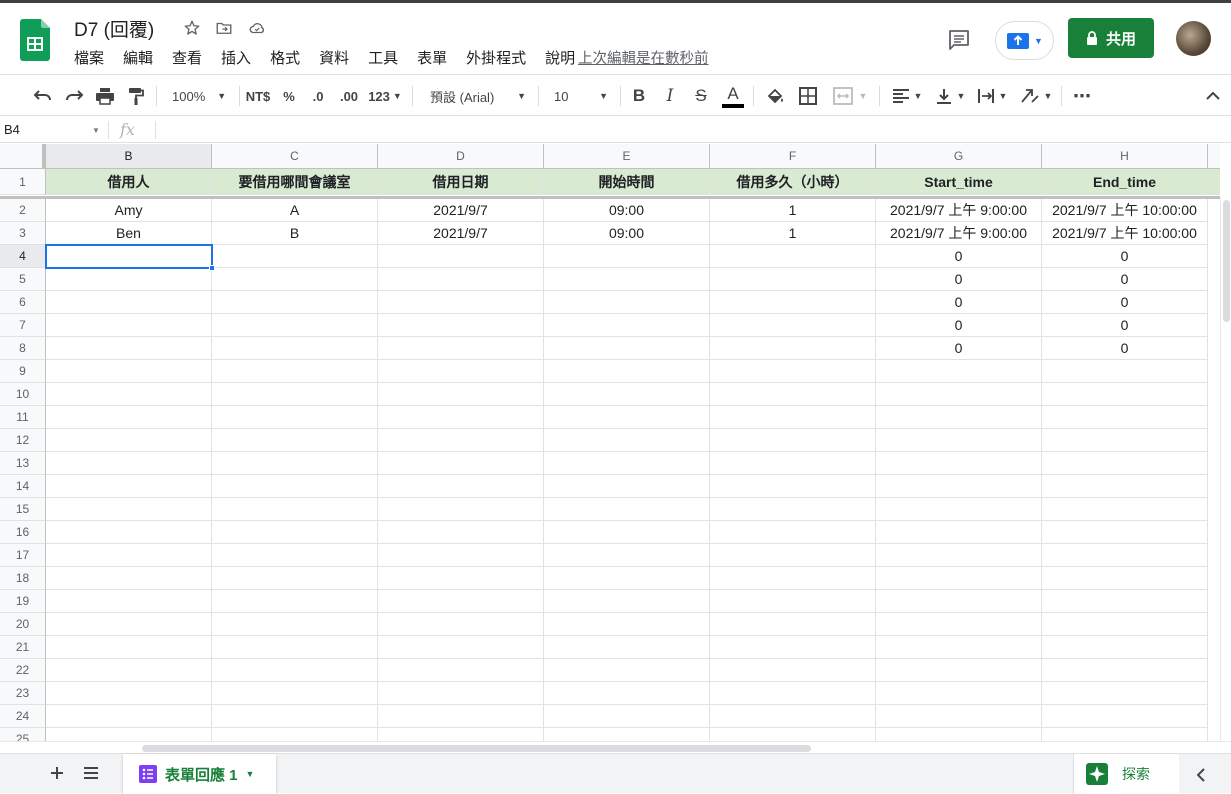  Describe the element at coordinates (627, 348) in the screenshot. I see `cell-e8` at that location.